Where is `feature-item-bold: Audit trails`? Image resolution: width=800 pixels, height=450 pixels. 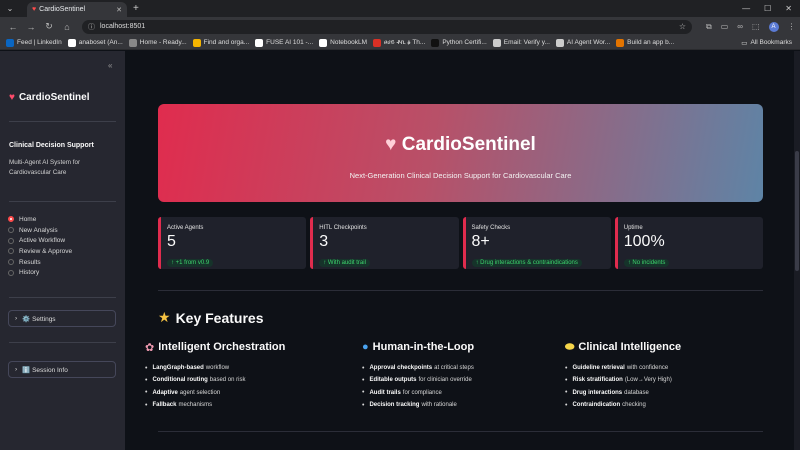
feature-item-bold: Audit trails is located at coordinates (385, 392).